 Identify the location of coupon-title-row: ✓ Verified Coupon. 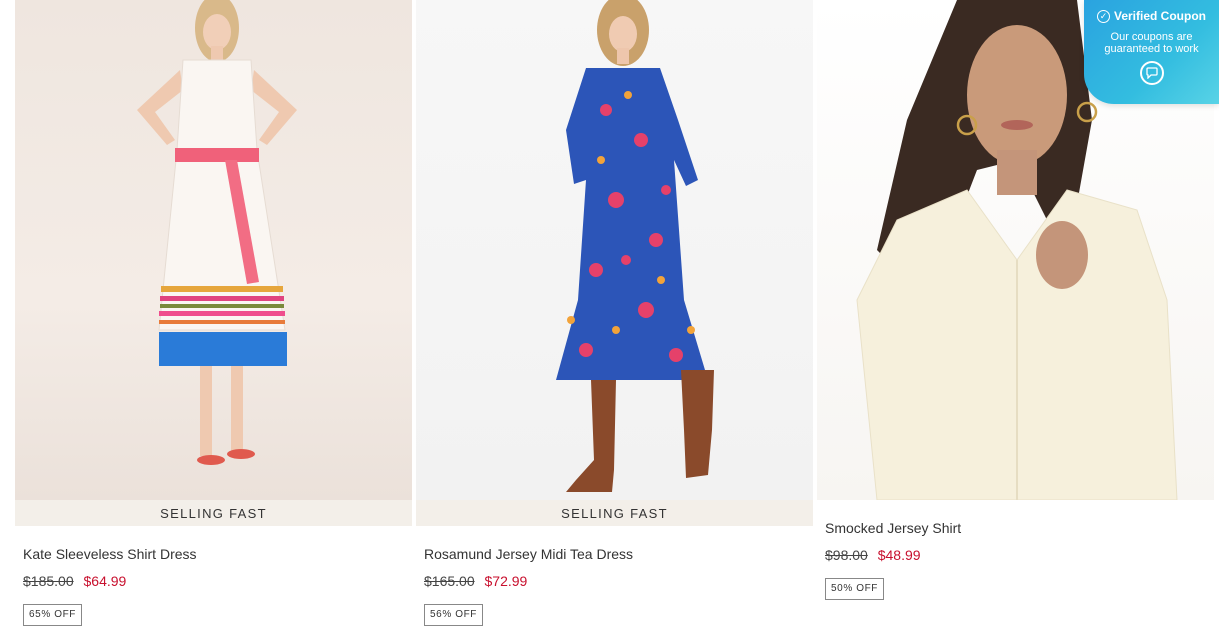
(1151, 16).